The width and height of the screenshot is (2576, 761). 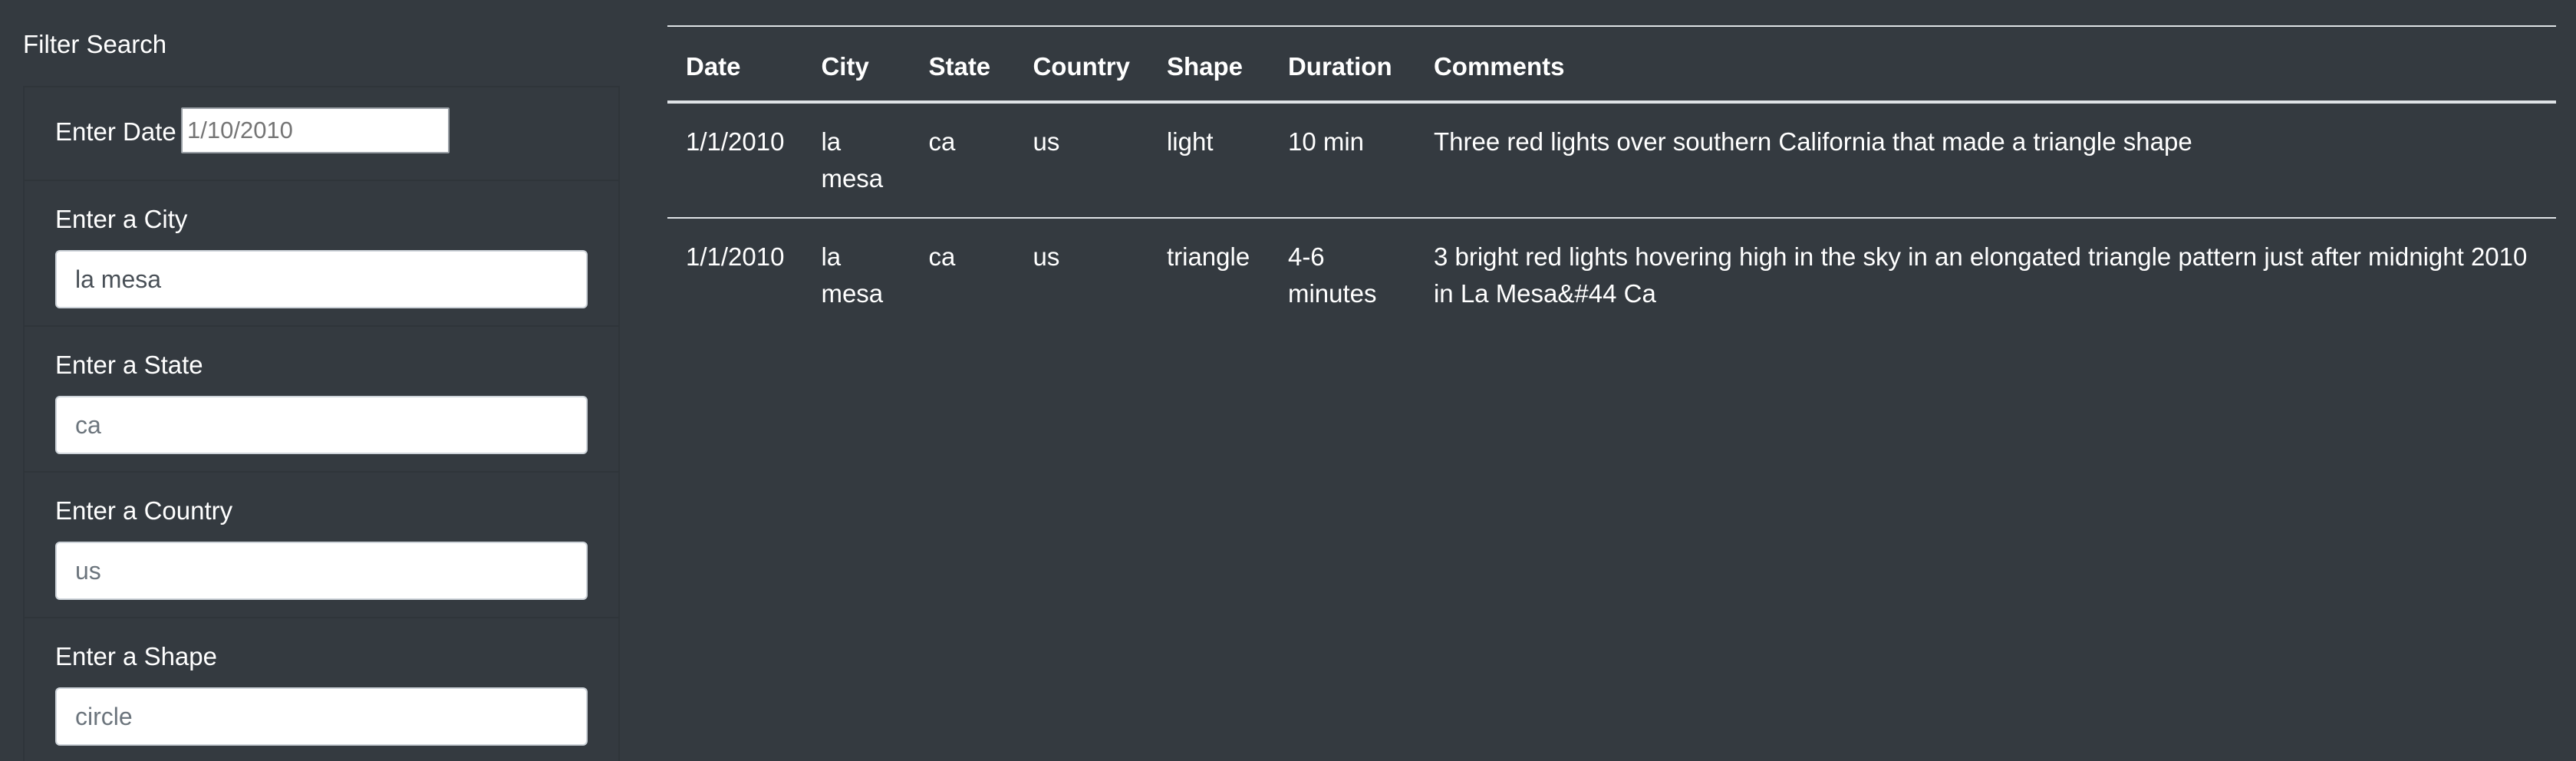 I want to click on city-input, so click(x=321, y=279).